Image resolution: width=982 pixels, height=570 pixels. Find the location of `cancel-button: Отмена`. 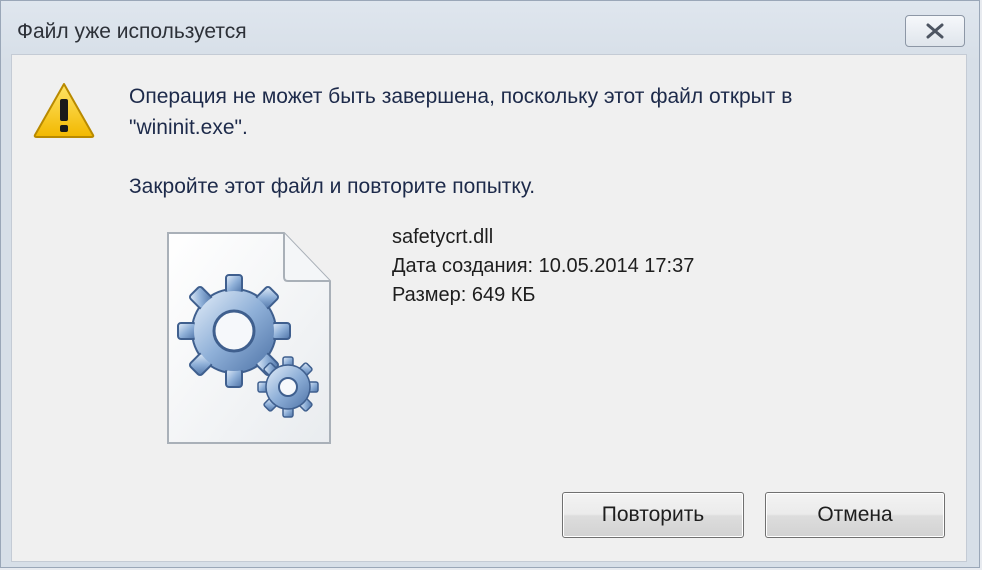

cancel-button: Отмена is located at coordinates (855, 515).